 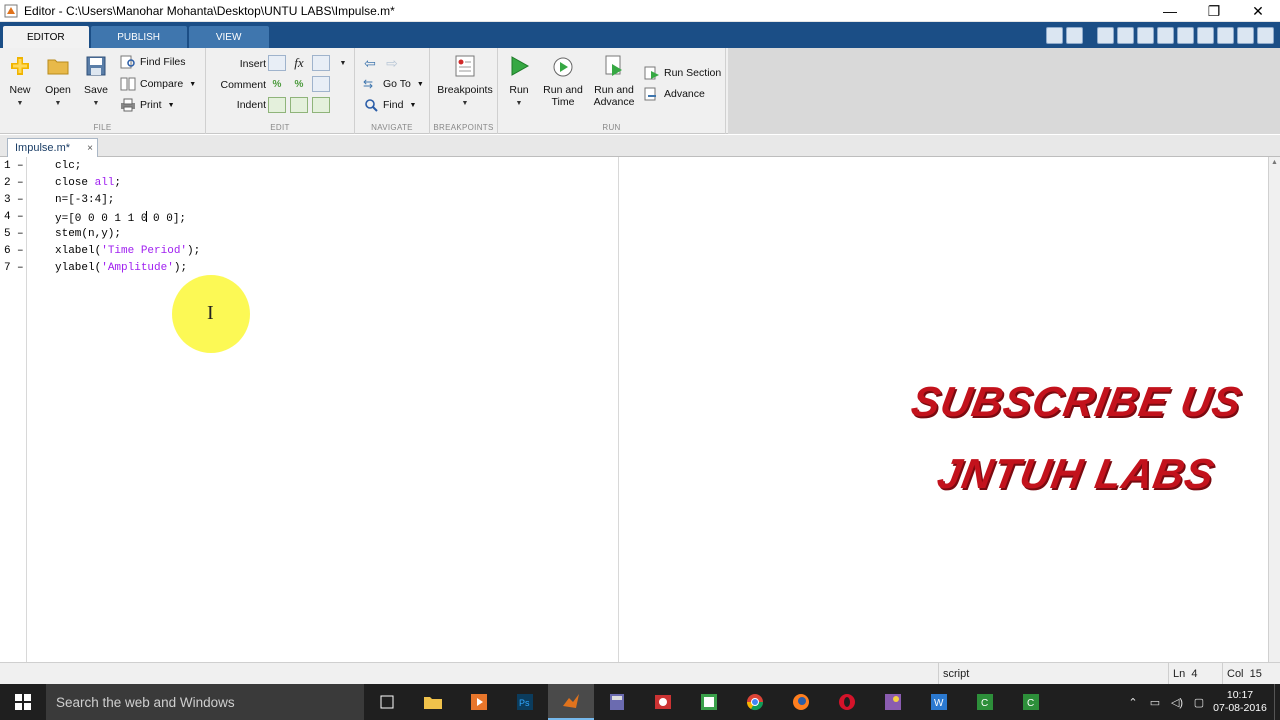 I want to click on find-files-button: Find Files, so click(x=153, y=62).